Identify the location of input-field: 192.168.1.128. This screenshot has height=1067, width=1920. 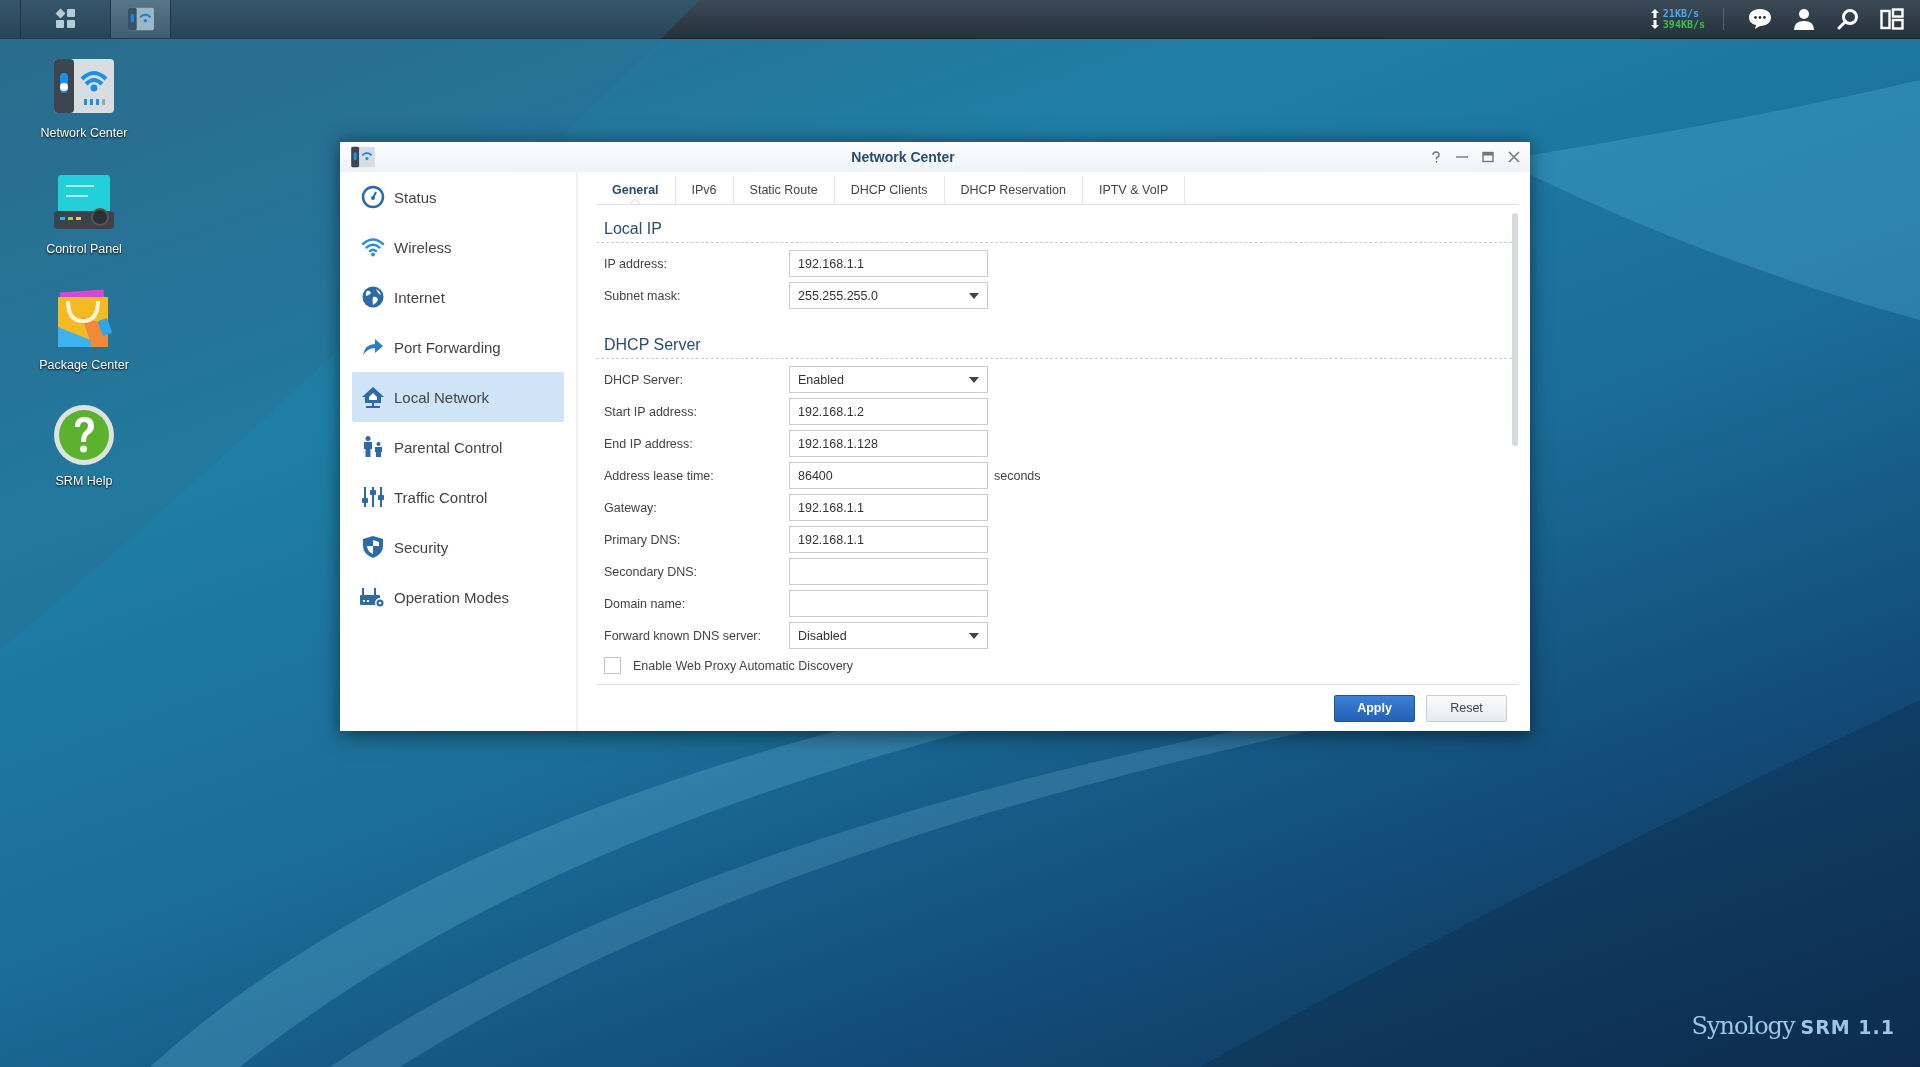
(888, 443).